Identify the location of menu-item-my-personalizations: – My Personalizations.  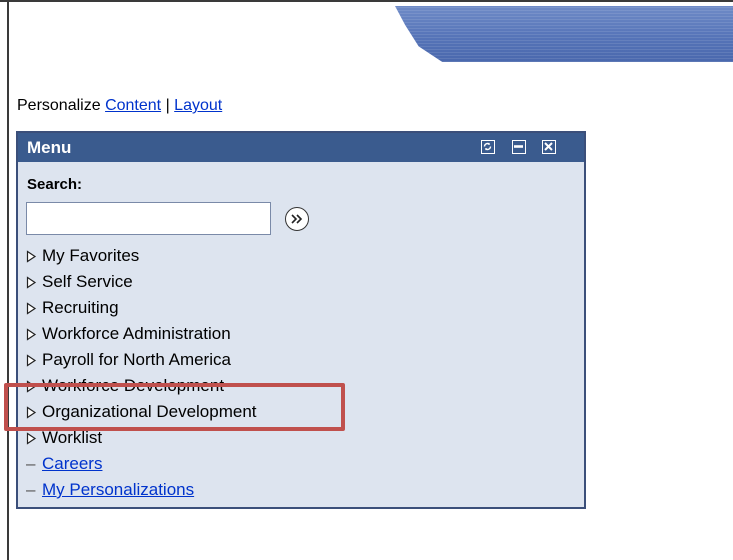
(141, 490).